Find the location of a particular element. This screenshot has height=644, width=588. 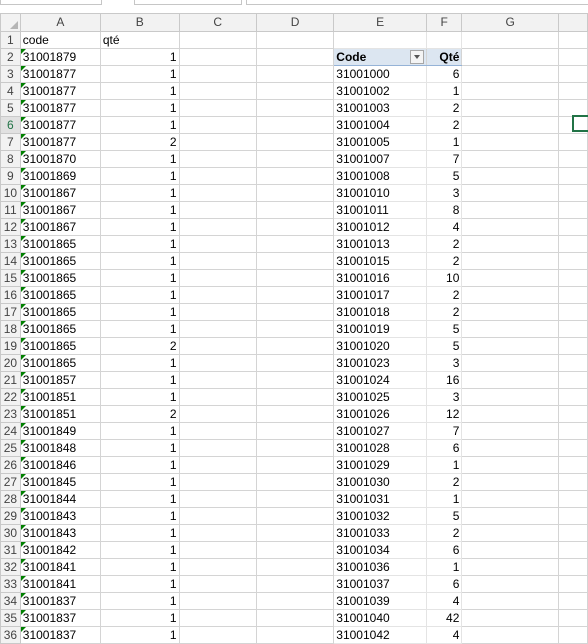

formula-input is located at coordinates (417, 2).